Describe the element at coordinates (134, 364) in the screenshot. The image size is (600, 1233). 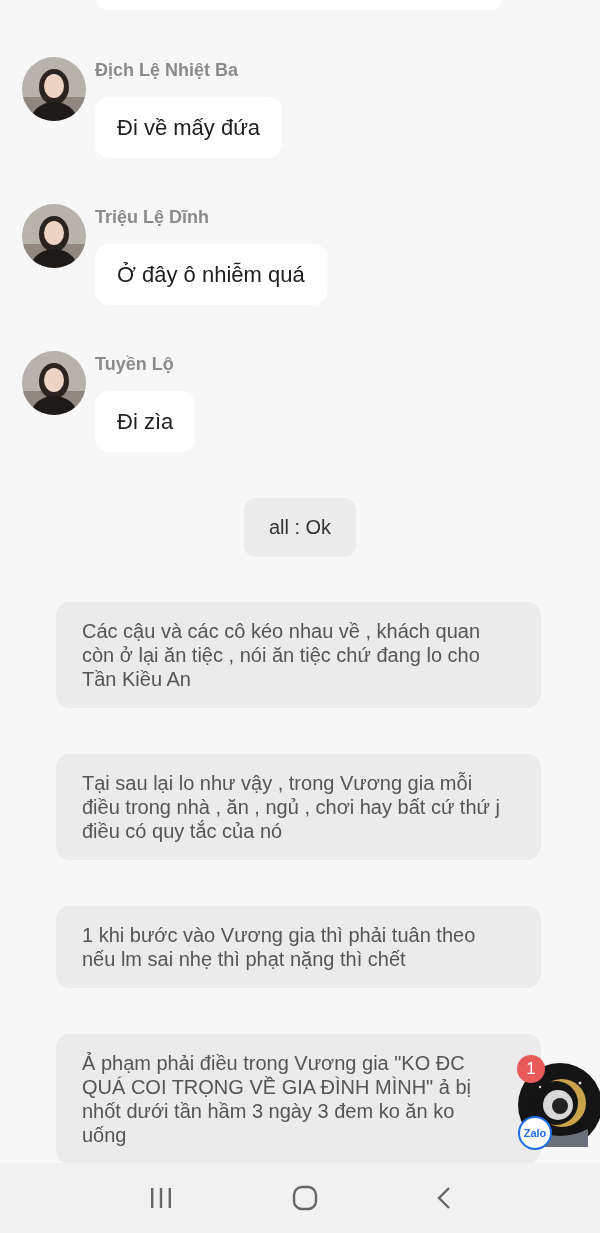
I see `sender-name: Tuyền Lộ` at that location.